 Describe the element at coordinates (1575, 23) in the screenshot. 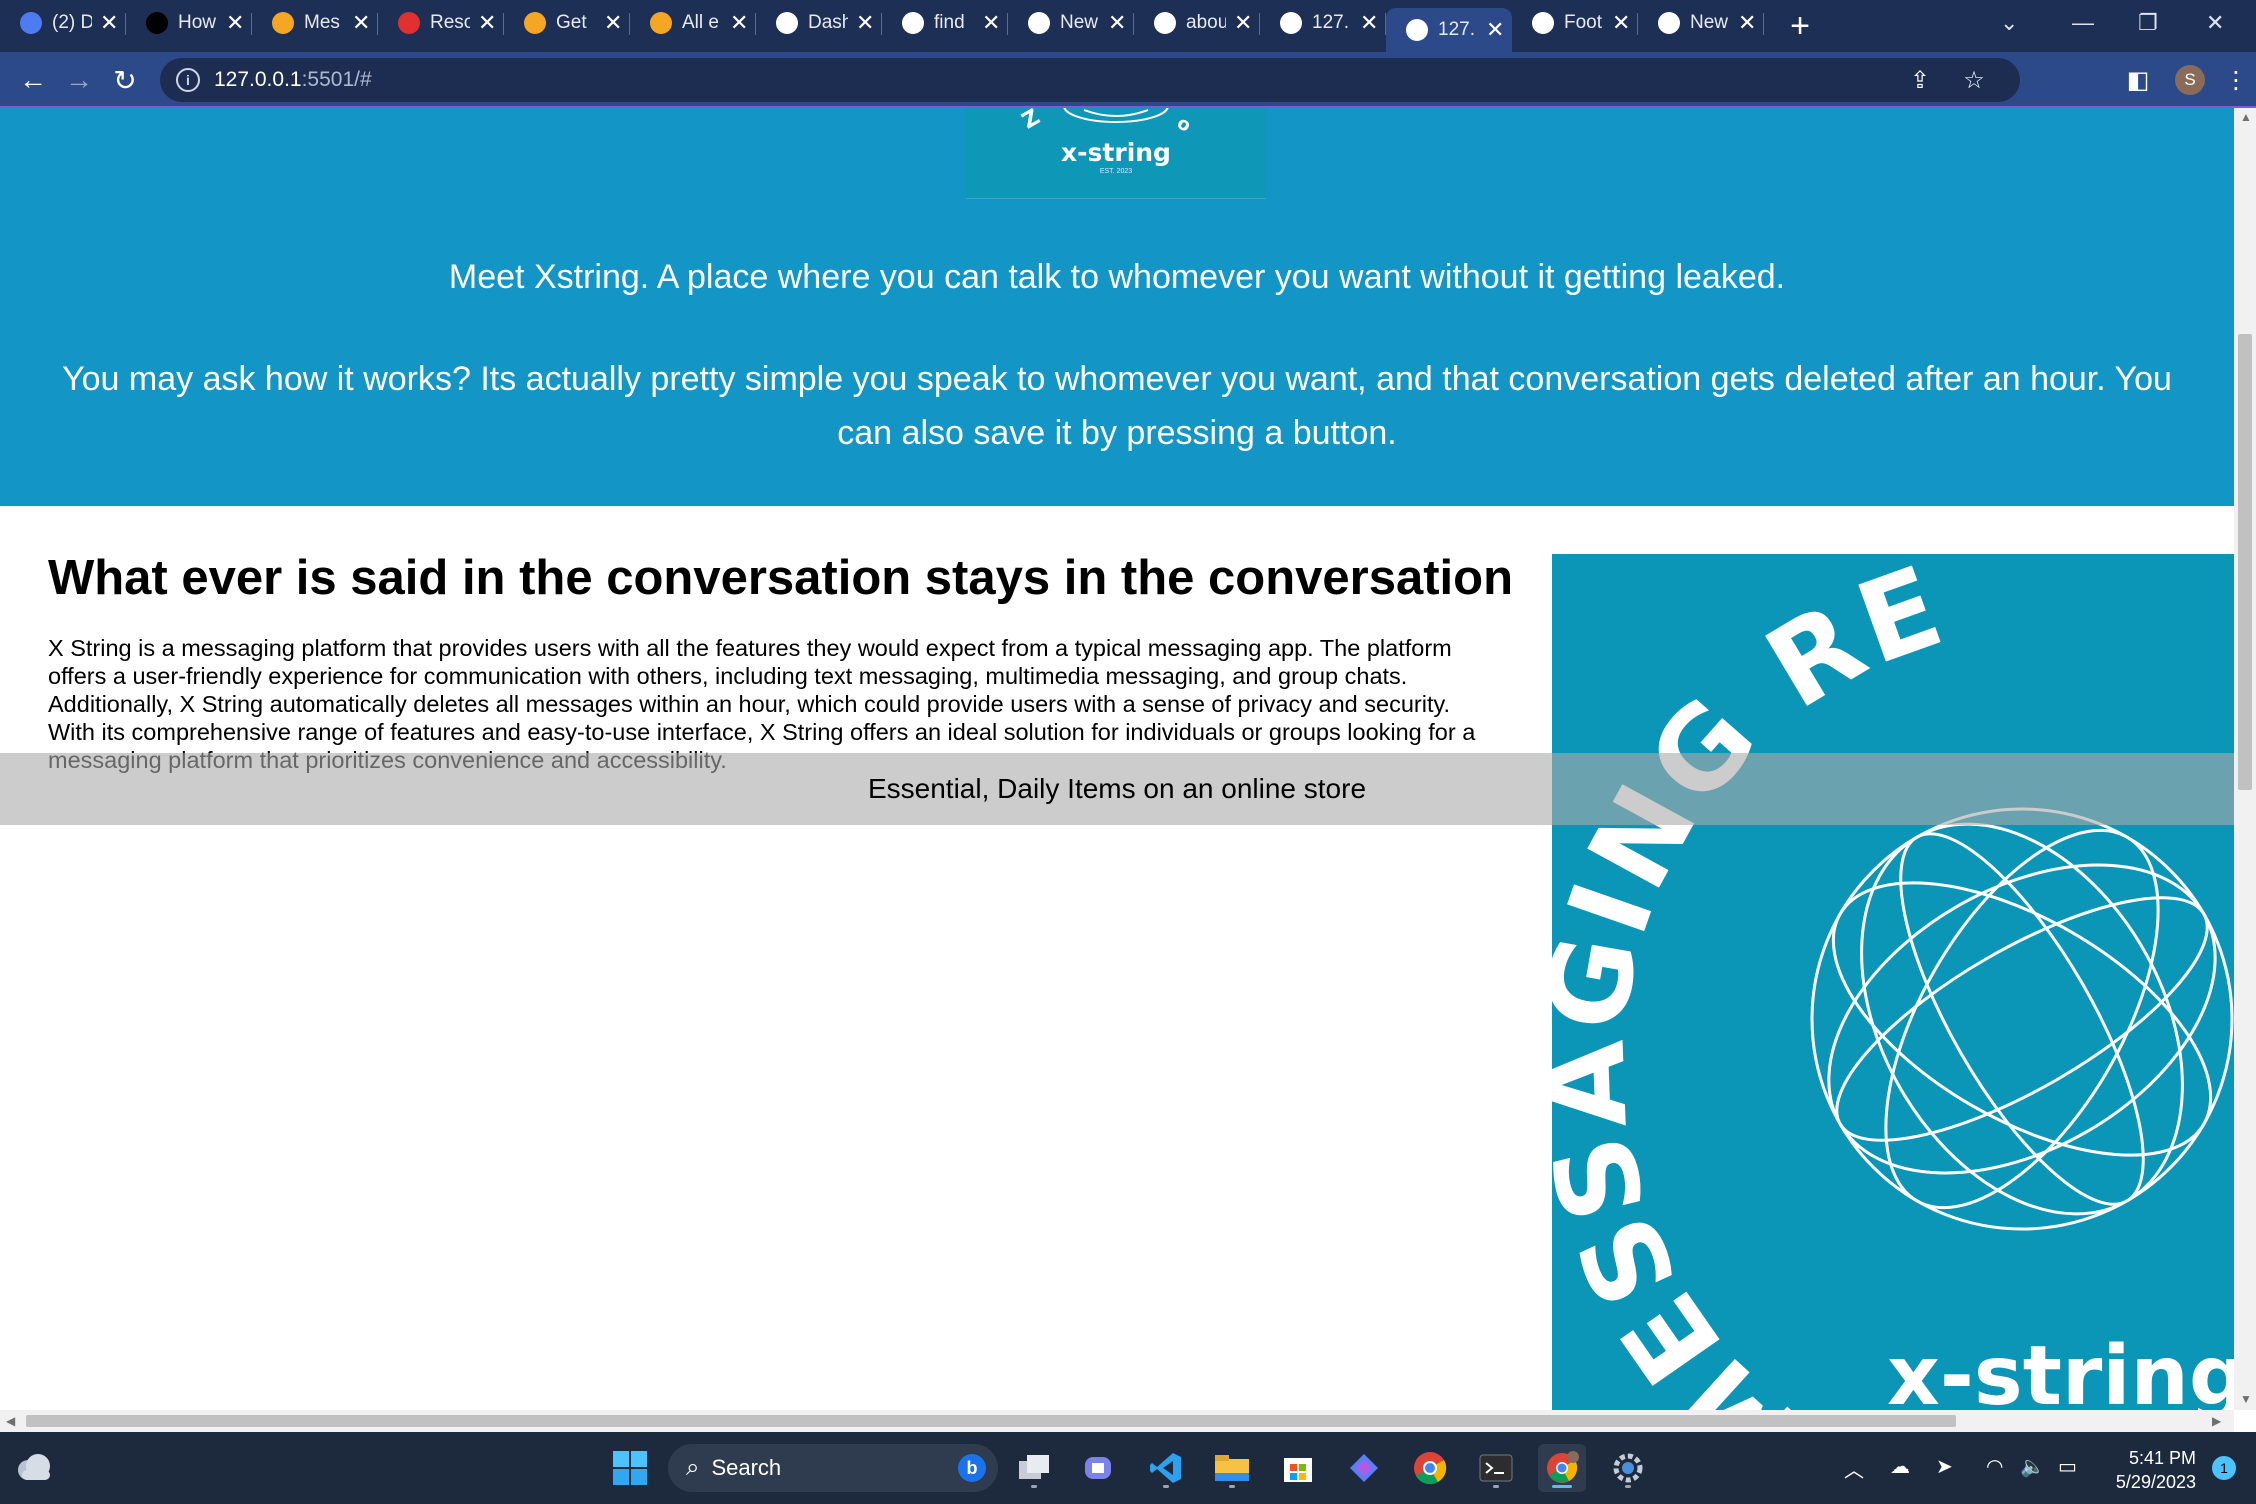

I see `browser-tab: Foot ✕` at that location.